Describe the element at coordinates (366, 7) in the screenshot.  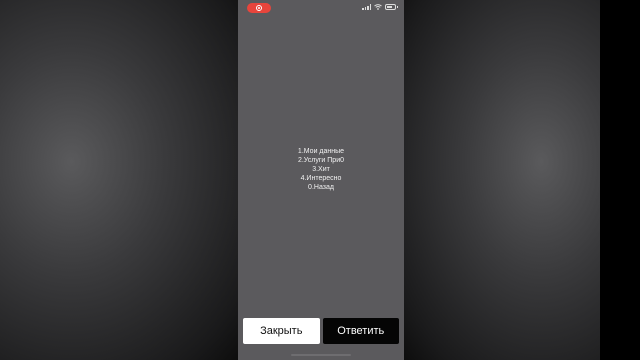
I see `signal-icon` at that location.